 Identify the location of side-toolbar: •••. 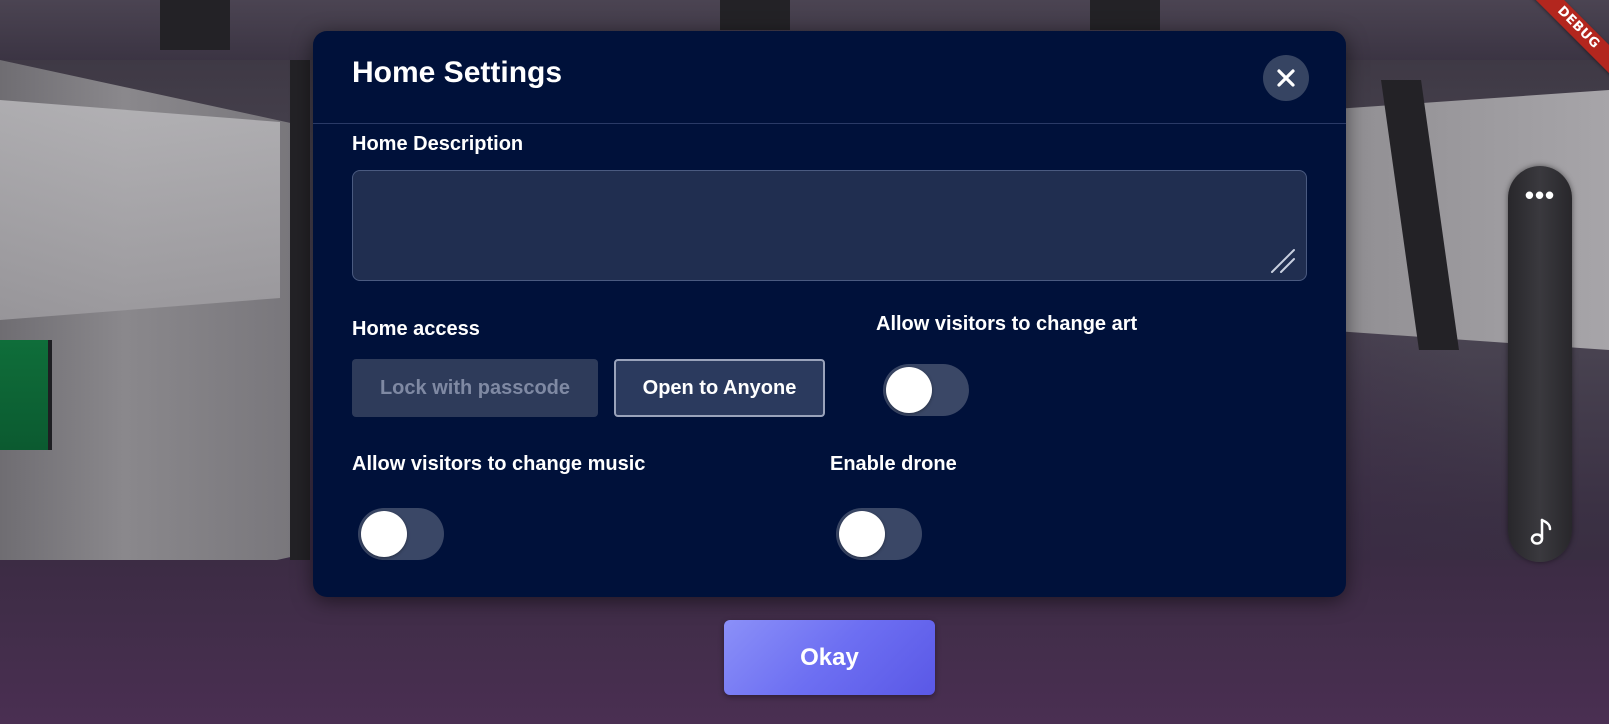
(1540, 364).